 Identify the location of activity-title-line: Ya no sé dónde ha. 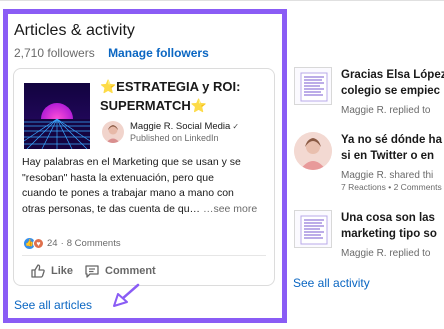
(391, 140).